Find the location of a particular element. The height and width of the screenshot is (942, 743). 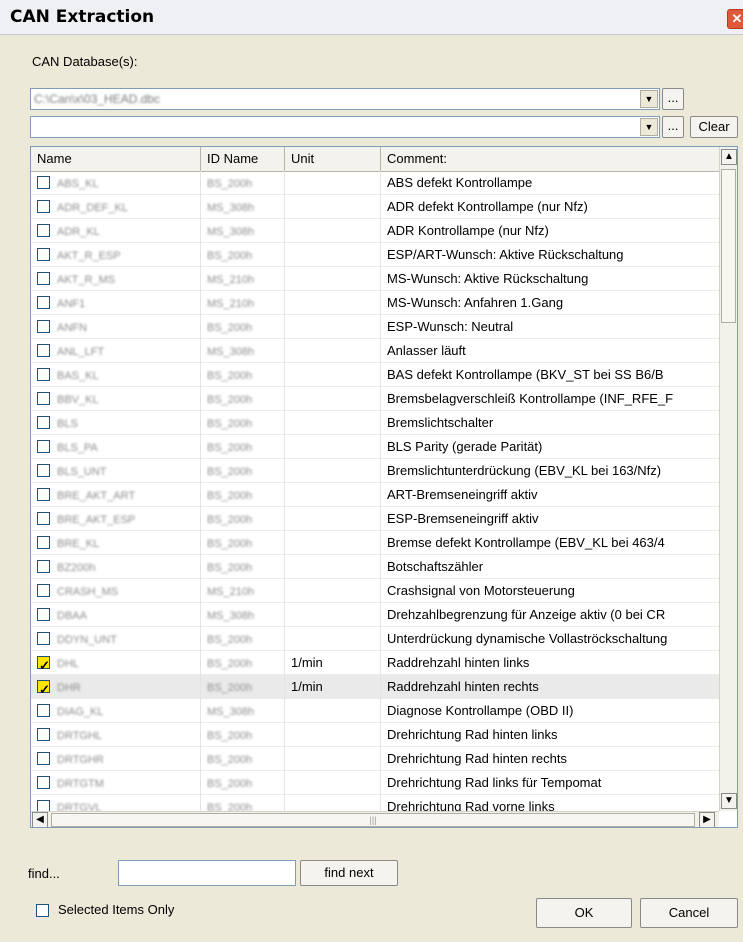

name-cell: BBV_KL is located at coordinates (116, 399).